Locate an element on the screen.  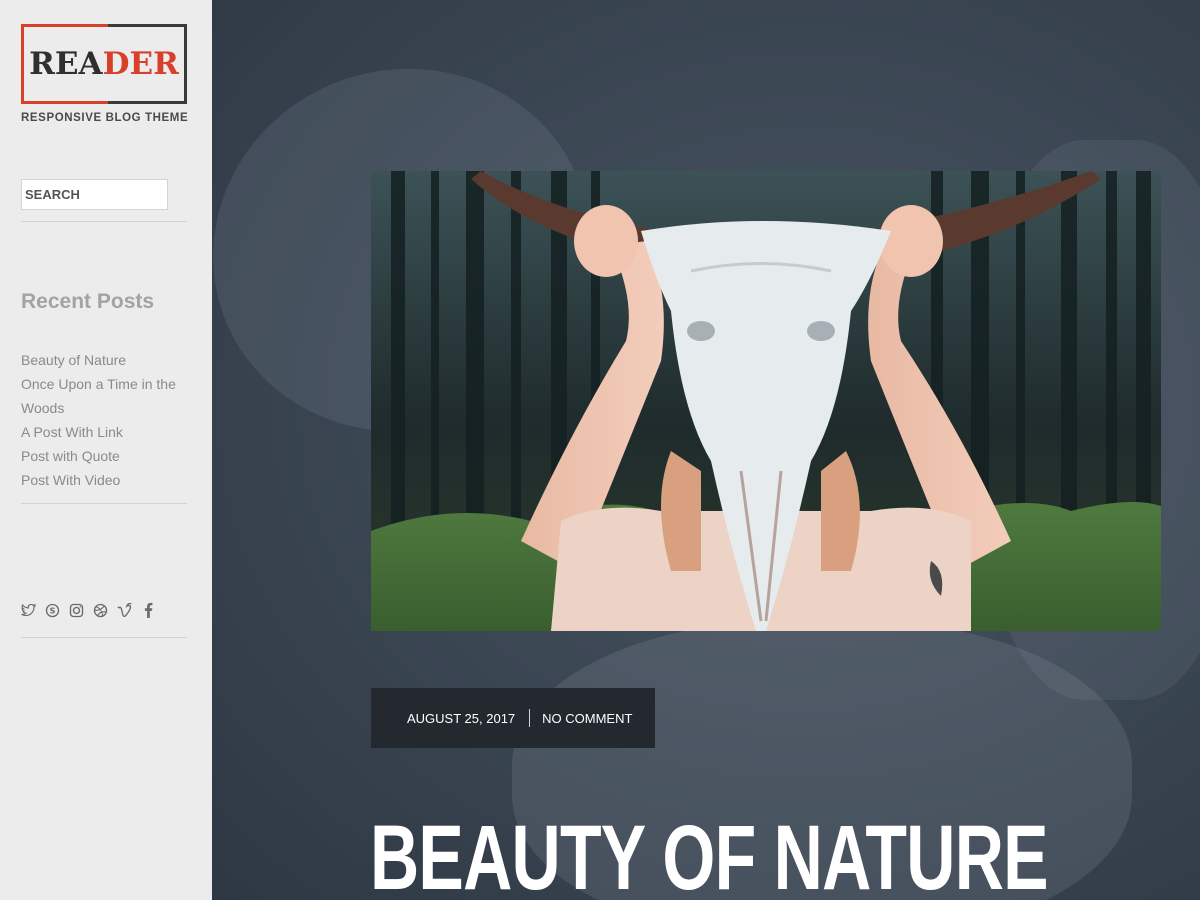
recent-post-link: Post with Quote is located at coordinates (106, 456).